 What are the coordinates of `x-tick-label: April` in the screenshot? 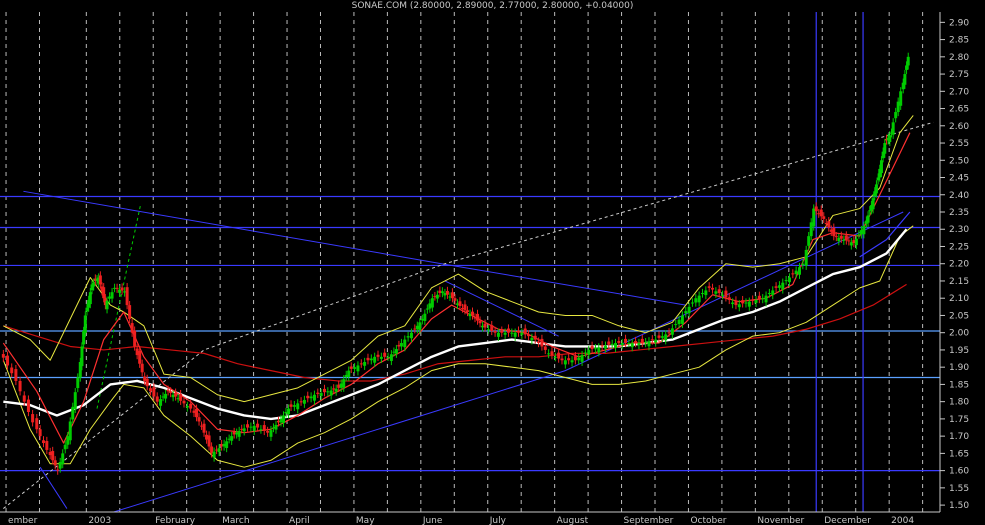 It's located at (299, 520).